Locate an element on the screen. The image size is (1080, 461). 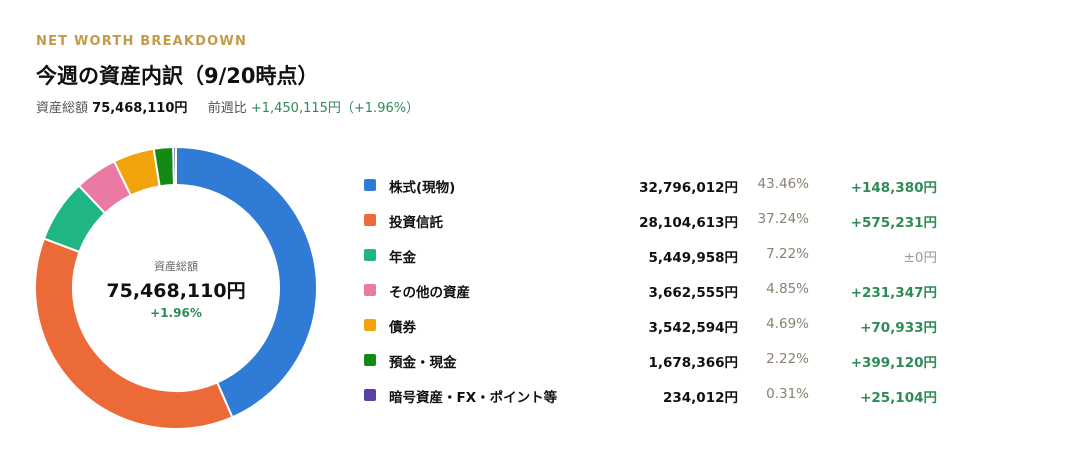
legend-percent: 4.85% is located at coordinates (787, 289).